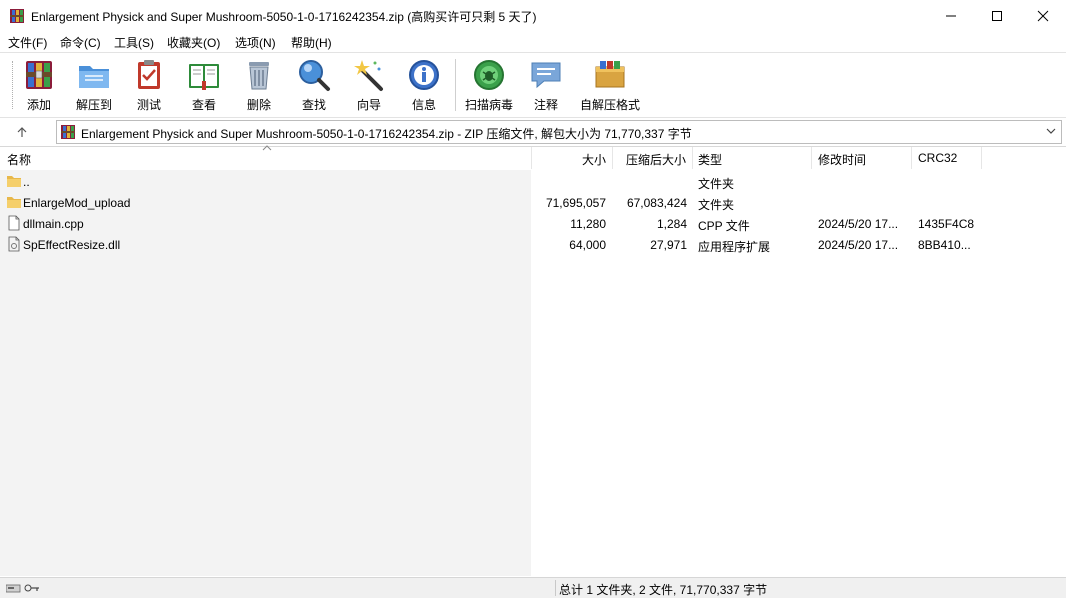  I want to click on info-label: 信息, so click(423, 105).